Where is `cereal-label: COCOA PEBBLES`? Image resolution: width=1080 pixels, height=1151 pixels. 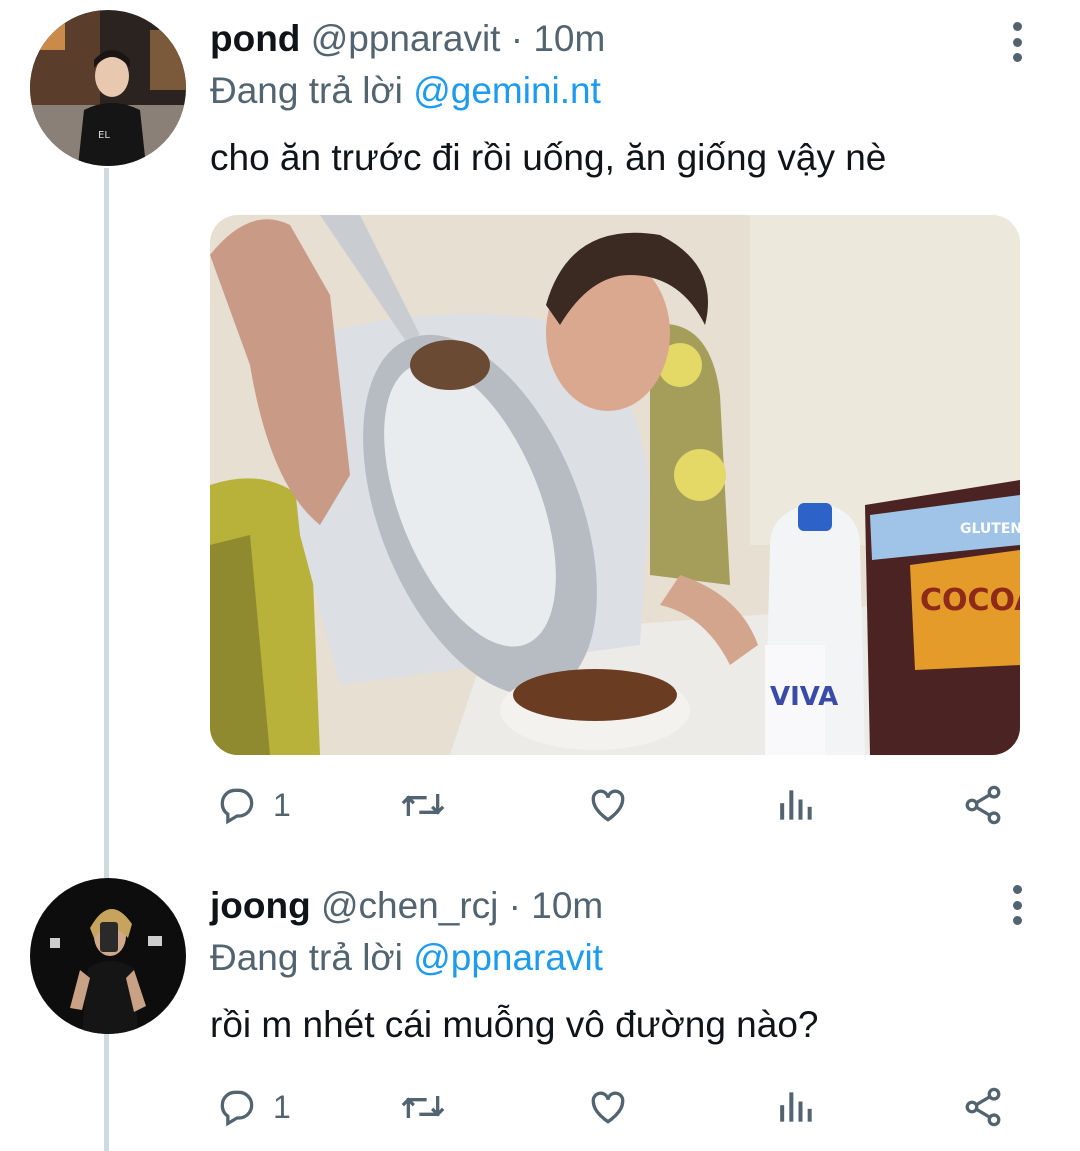 cereal-label: COCOA PEBBLES is located at coordinates (970, 600).